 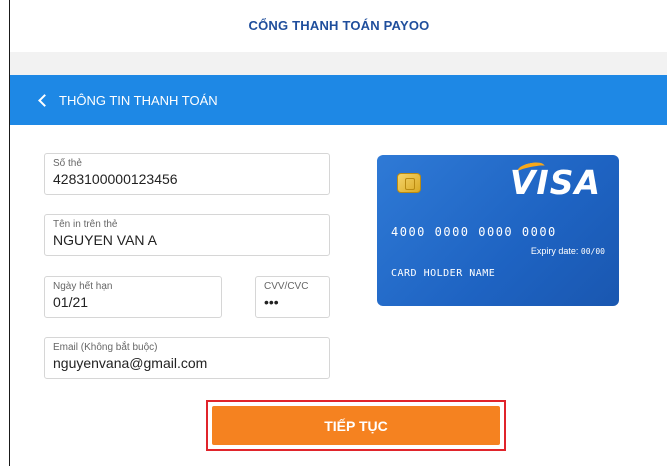 What do you see at coordinates (338, 63) in the screenshot?
I see `header-spacer` at bounding box center [338, 63].